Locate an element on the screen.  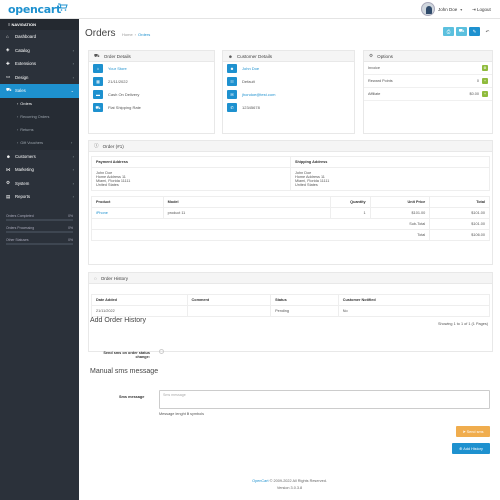
sidebar-subitem-returns: › Returns is located at coordinates (39, 130).